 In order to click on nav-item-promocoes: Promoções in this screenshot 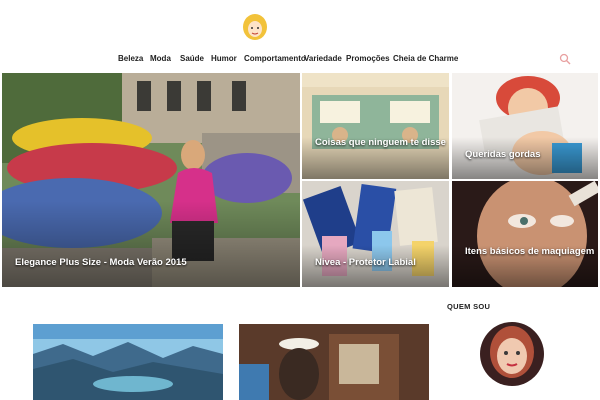, I will do `click(368, 59)`.